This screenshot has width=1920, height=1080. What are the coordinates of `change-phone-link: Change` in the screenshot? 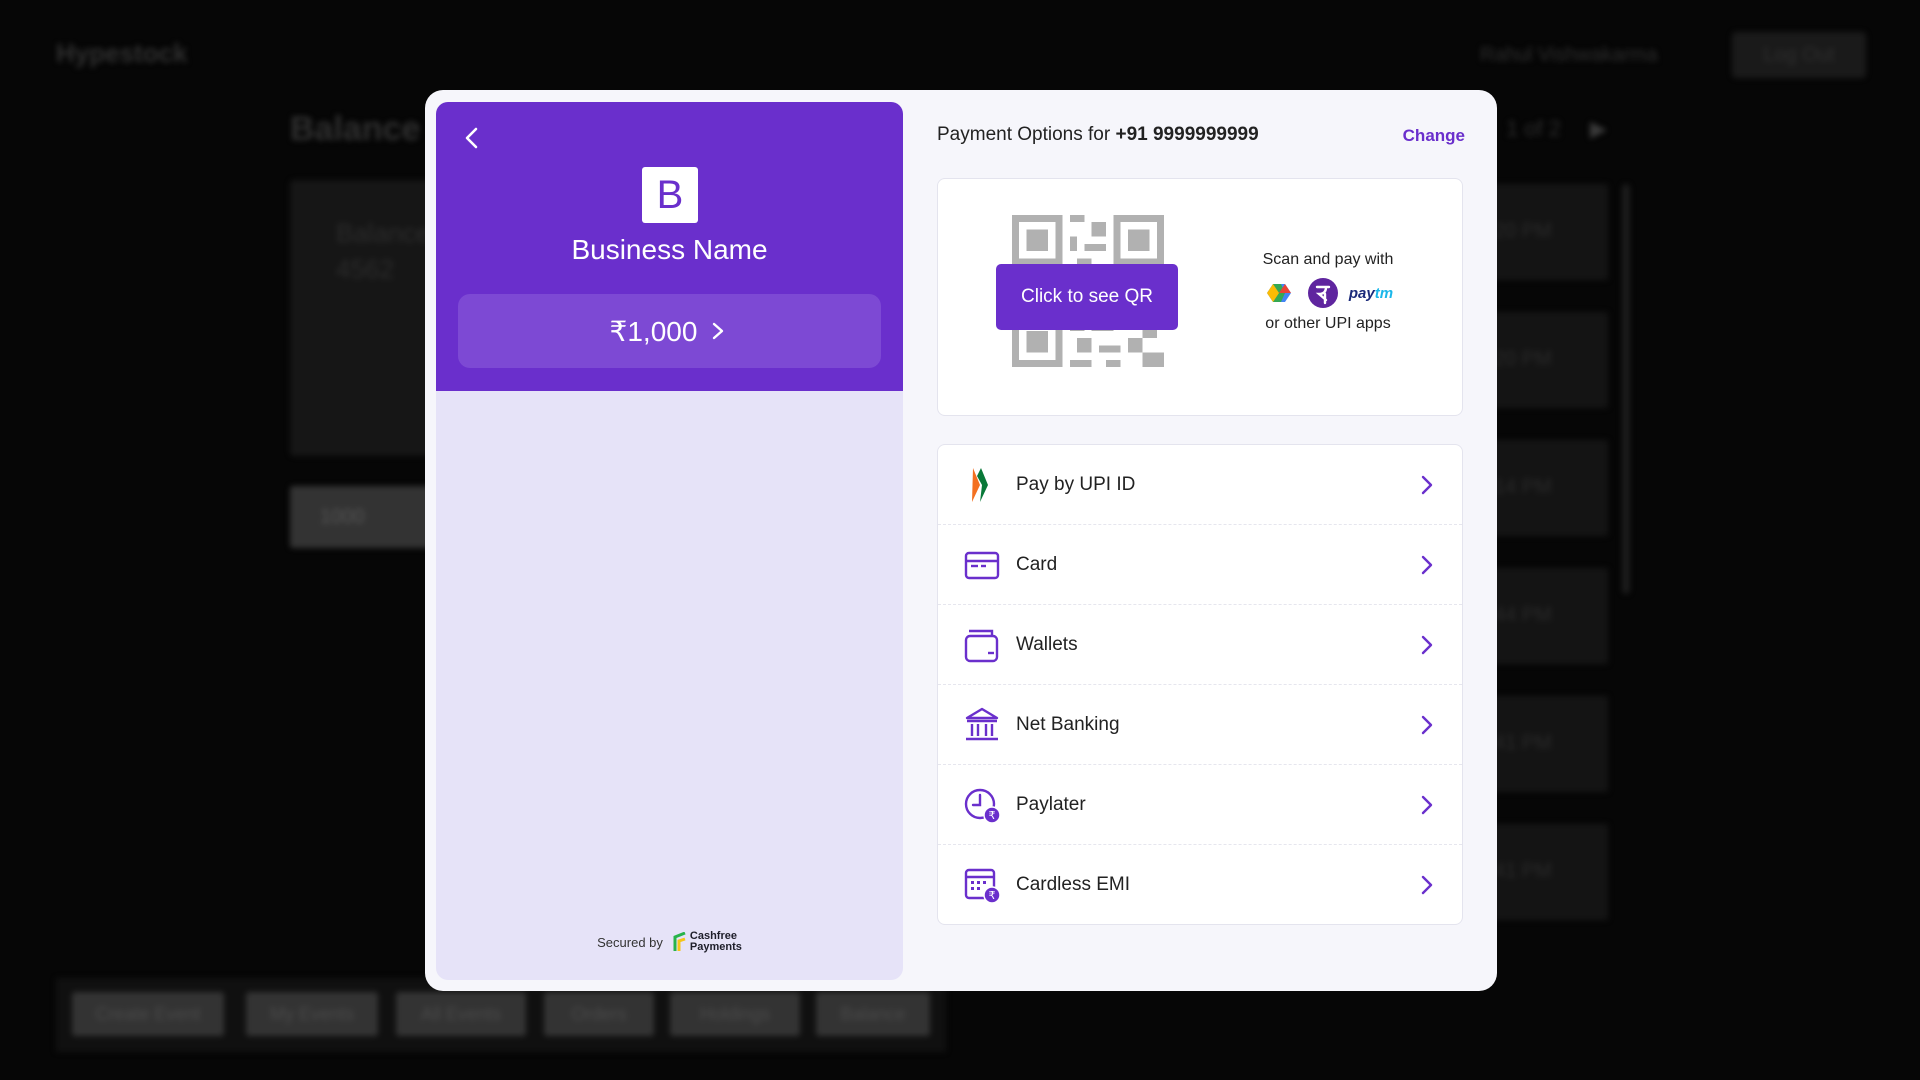 It's located at (1434, 136).